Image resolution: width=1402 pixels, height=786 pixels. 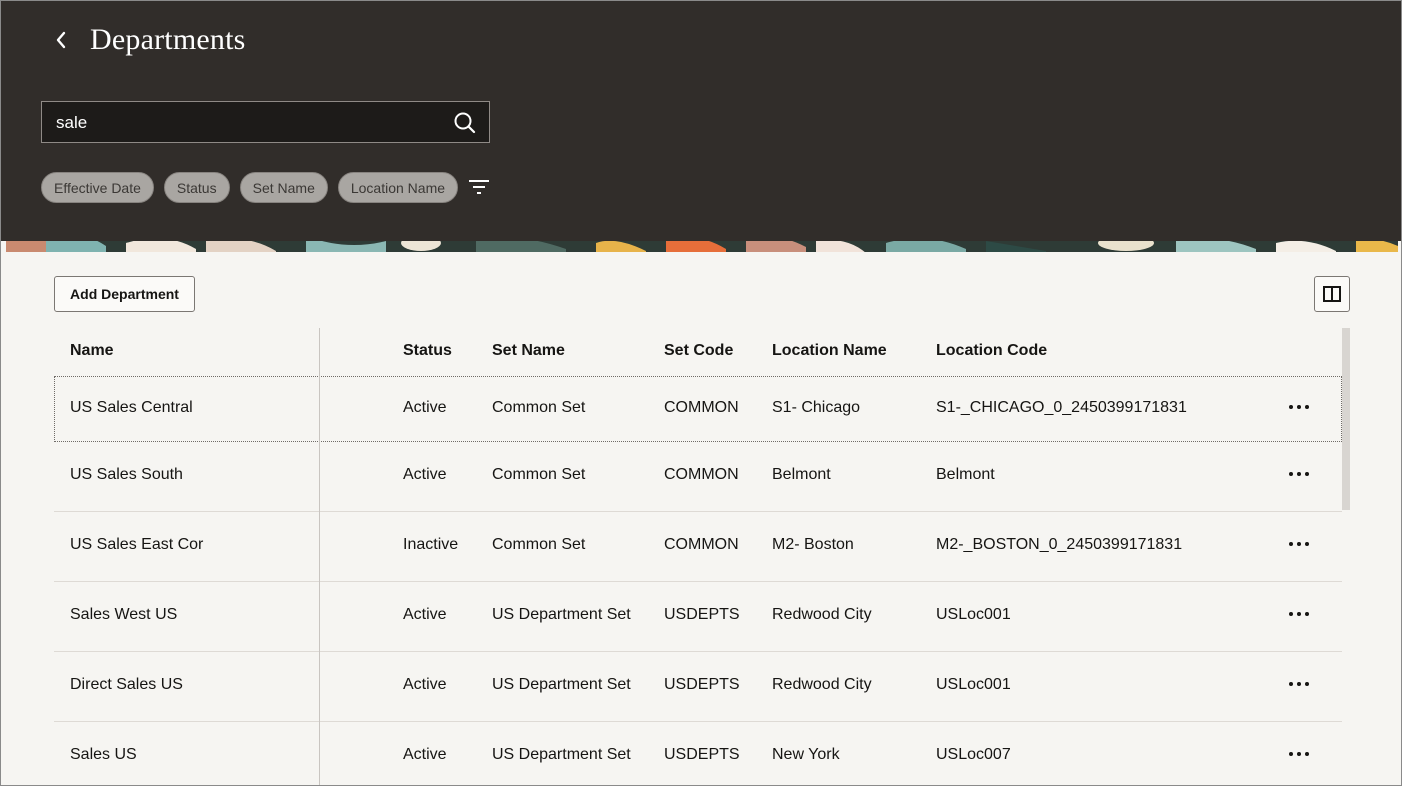 What do you see at coordinates (528, 351) in the screenshot?
I see `column-header-set-name: Set Name` at bounding box center [528, 351].